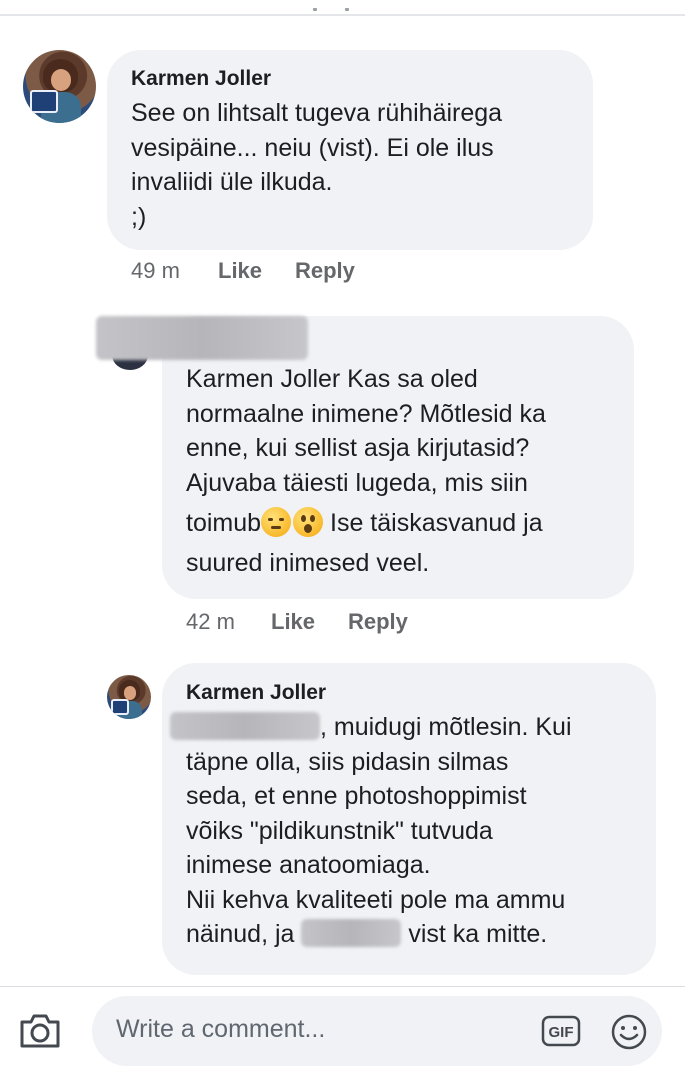 The height and width of the screenshot is (1070, 685). Describe the element at coordinates (202, 338) in the screenshot. I see `redacted-author-name` at that location.